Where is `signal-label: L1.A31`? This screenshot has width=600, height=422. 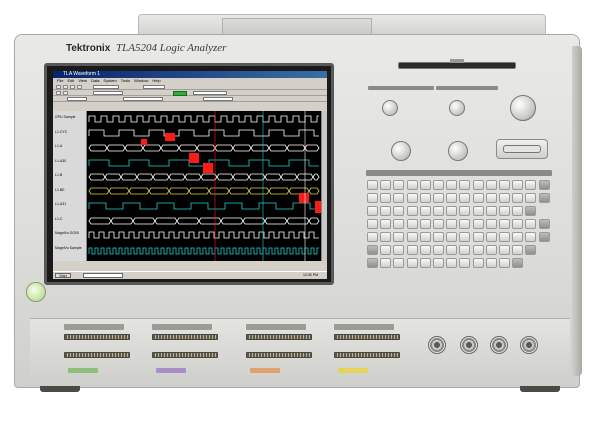
signal-label: L1.A31 is located at coordinates (61, 204).